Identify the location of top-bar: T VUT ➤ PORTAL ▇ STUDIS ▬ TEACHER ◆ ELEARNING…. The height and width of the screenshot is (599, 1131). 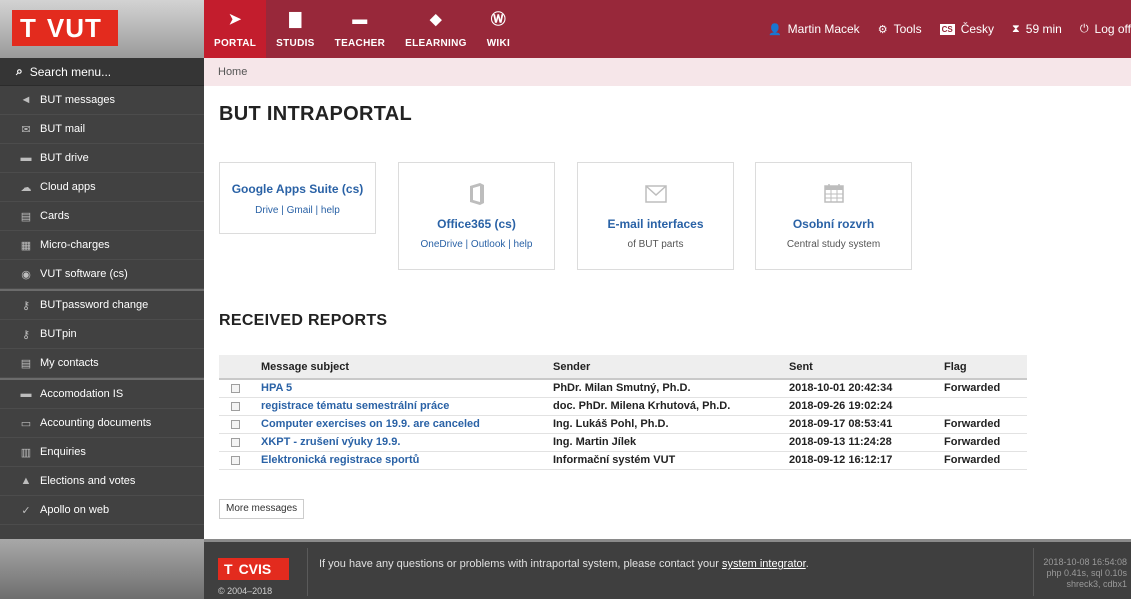
(565, 29).